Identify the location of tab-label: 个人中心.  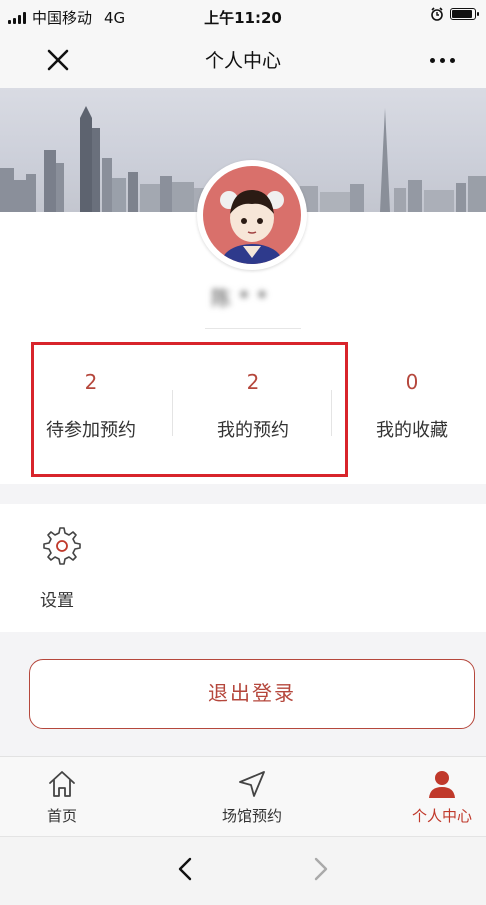
(441, 816).